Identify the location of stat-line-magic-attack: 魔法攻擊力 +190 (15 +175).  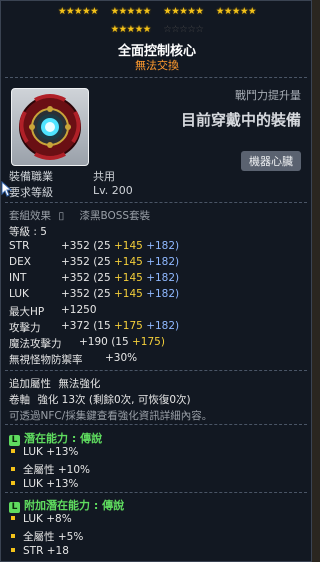
(87, 343).